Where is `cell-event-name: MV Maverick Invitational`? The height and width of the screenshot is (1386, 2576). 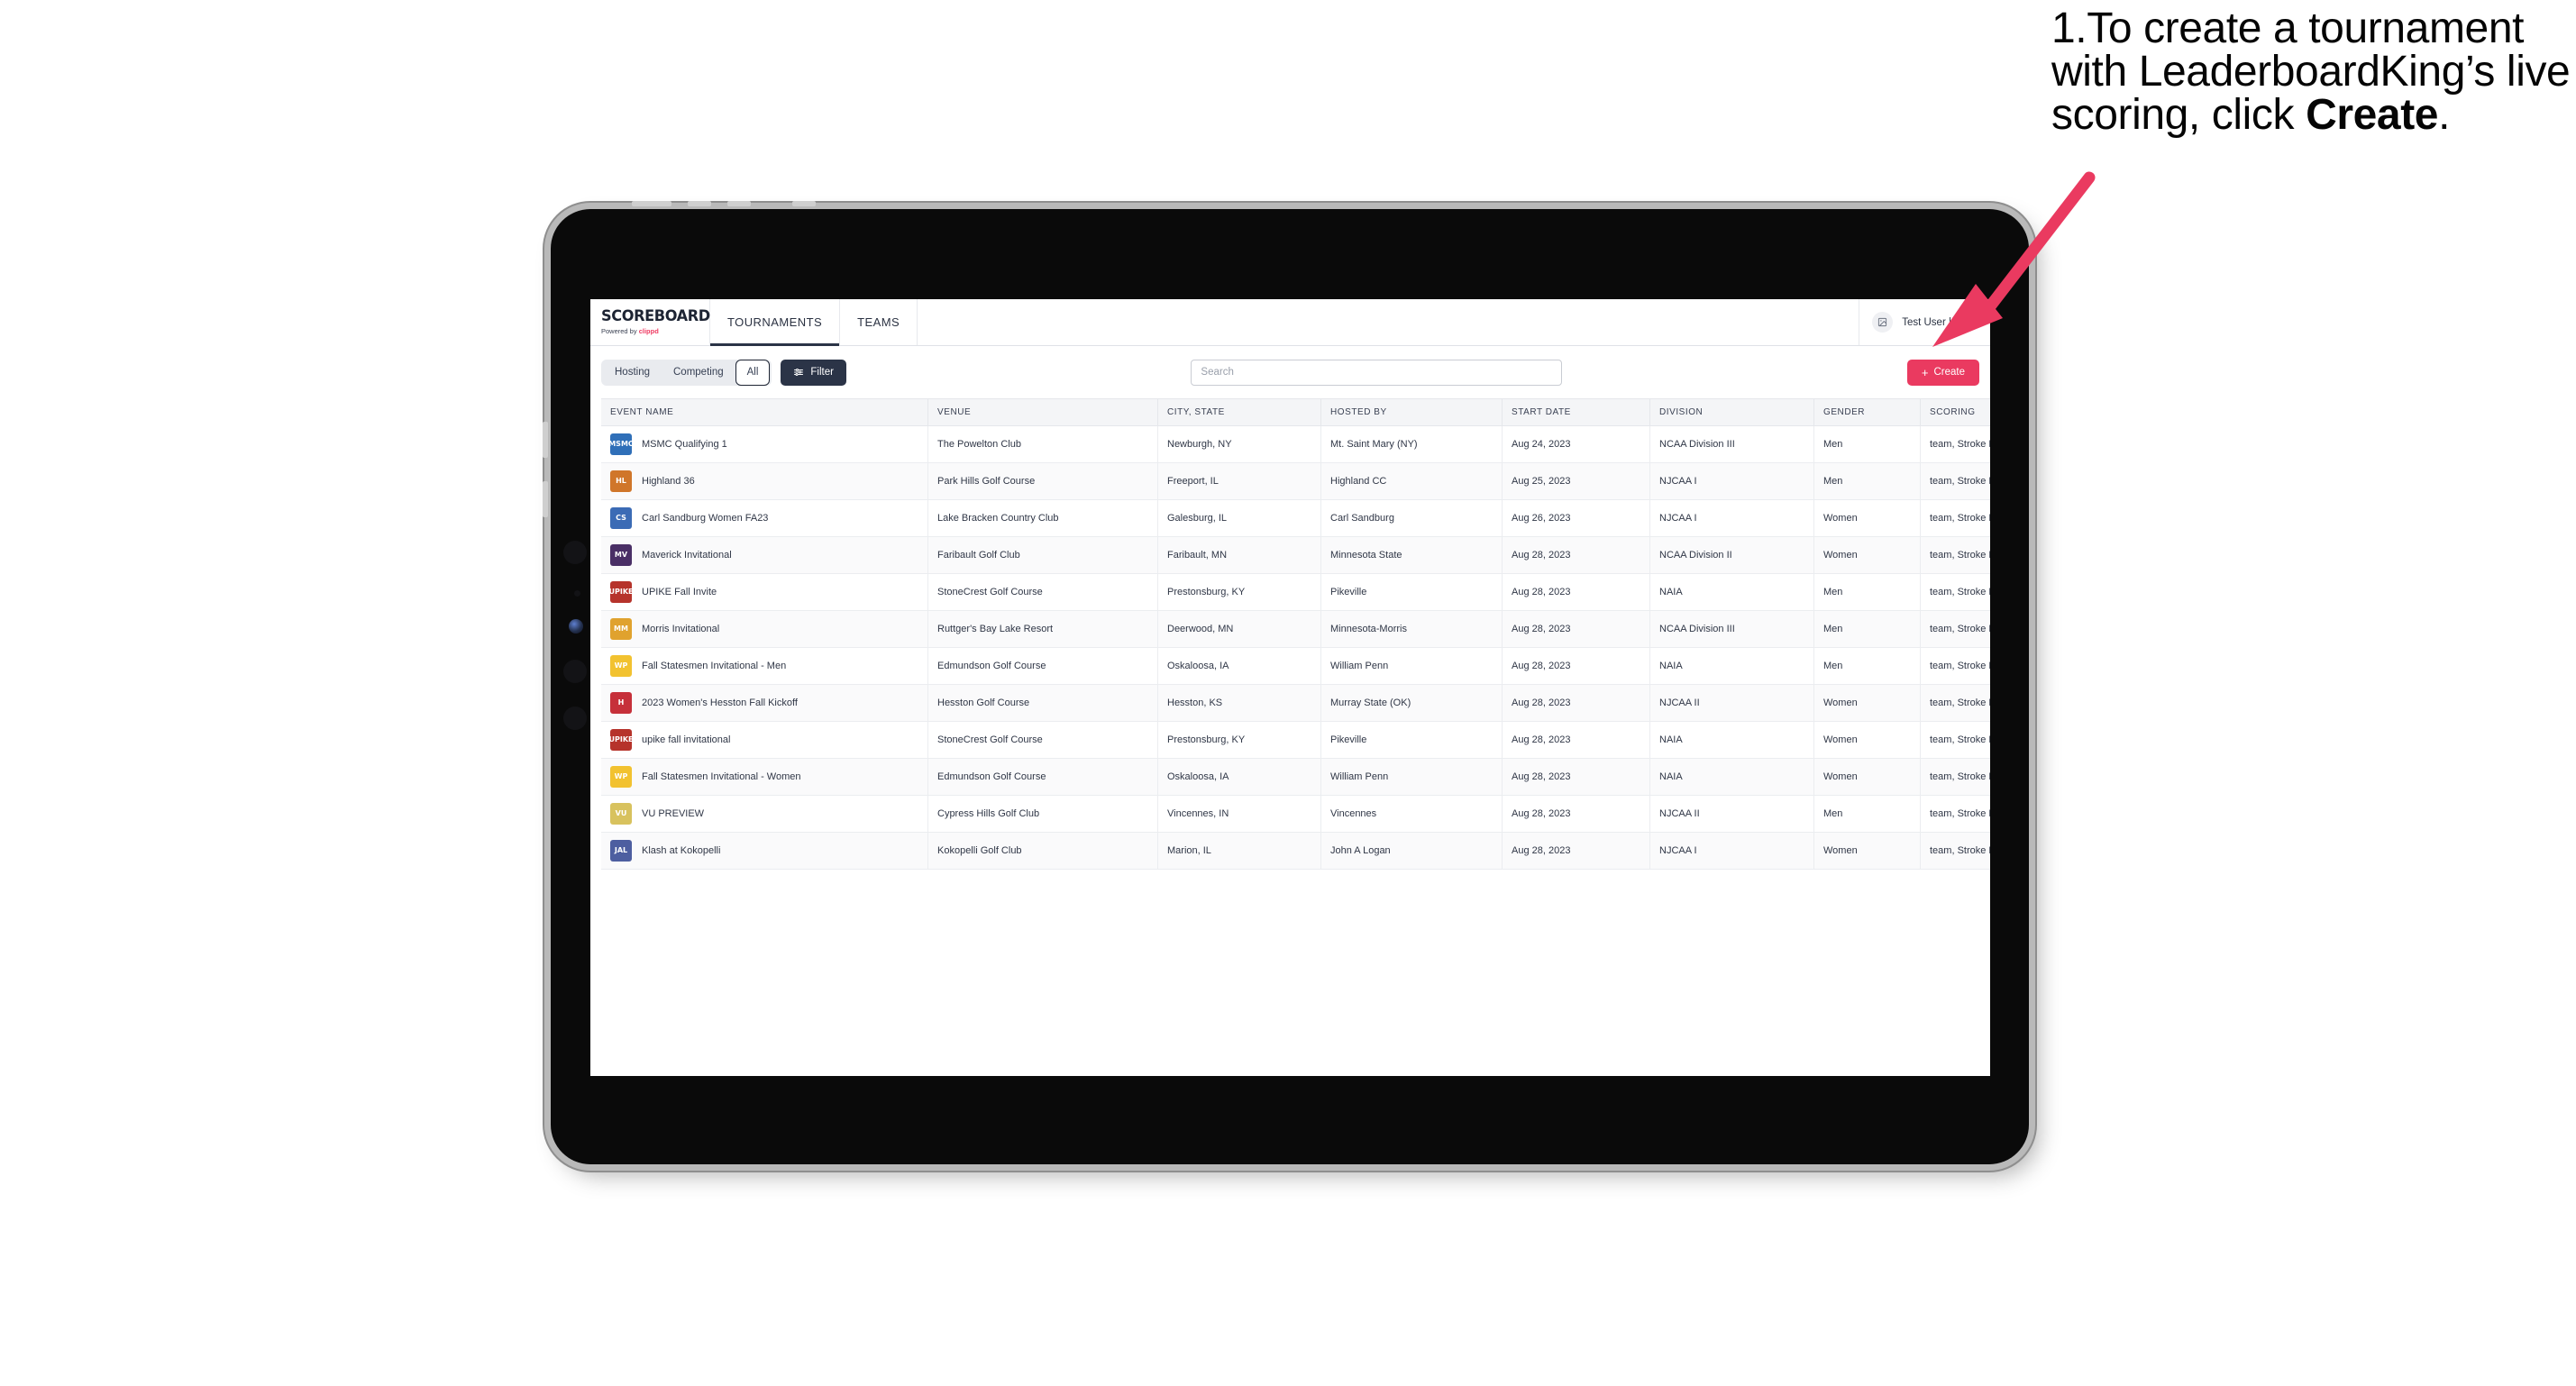
cell-event-name: MV Maverick Invitational is located at coordinates (764, 555).